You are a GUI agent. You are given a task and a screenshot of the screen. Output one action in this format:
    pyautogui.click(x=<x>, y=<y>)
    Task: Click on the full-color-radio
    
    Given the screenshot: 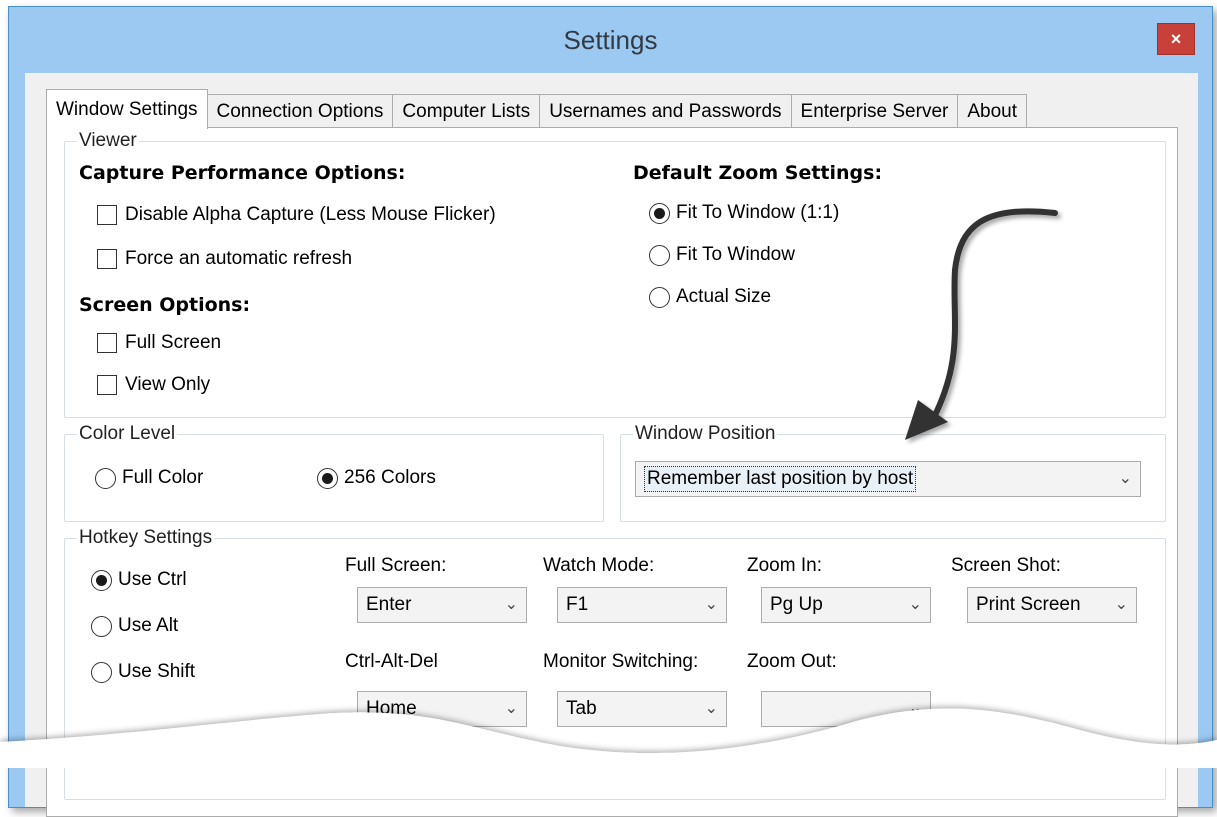 What is the action you would take?
    pyautogui.click(x=105, y=478)
    